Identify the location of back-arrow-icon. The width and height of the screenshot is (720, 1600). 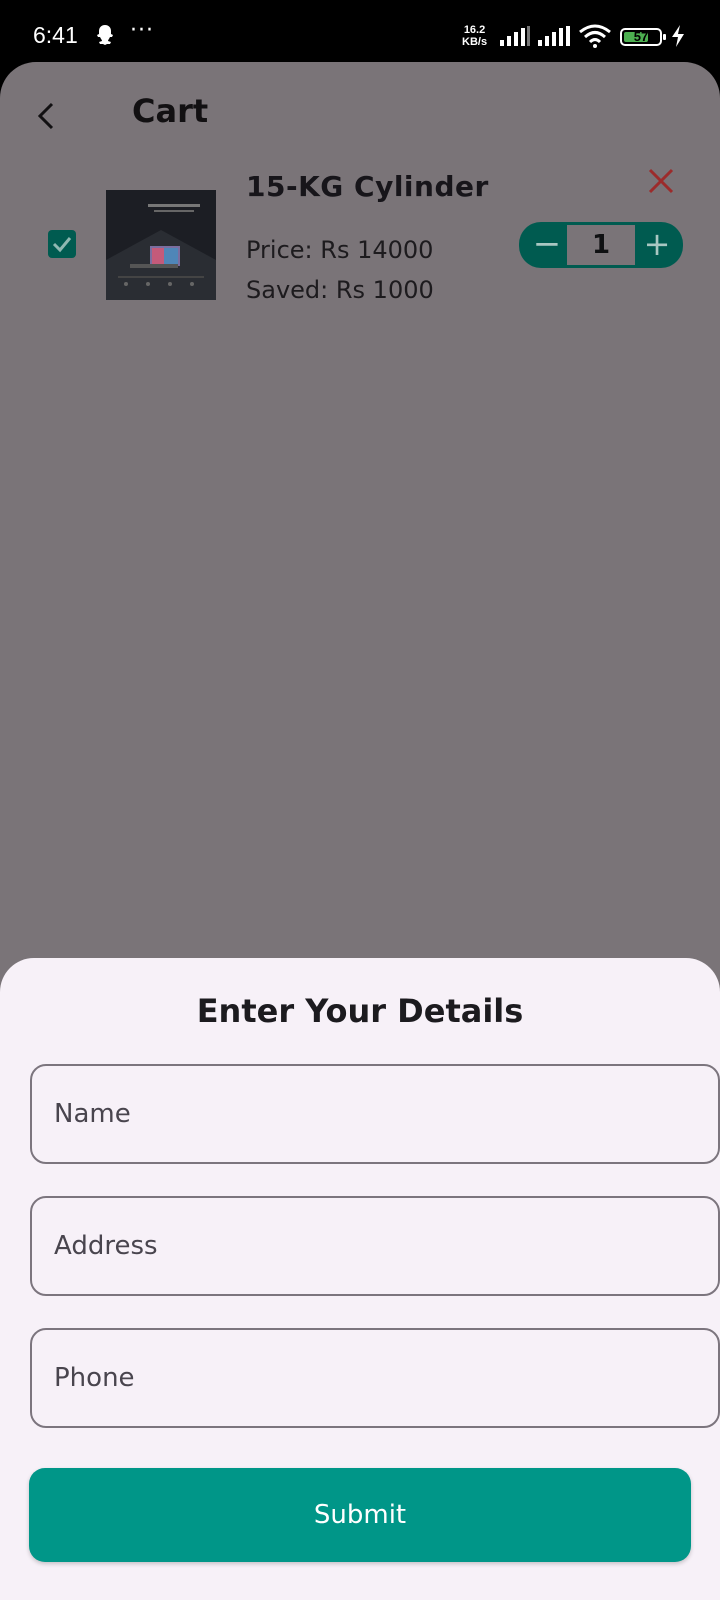
(46, 116).